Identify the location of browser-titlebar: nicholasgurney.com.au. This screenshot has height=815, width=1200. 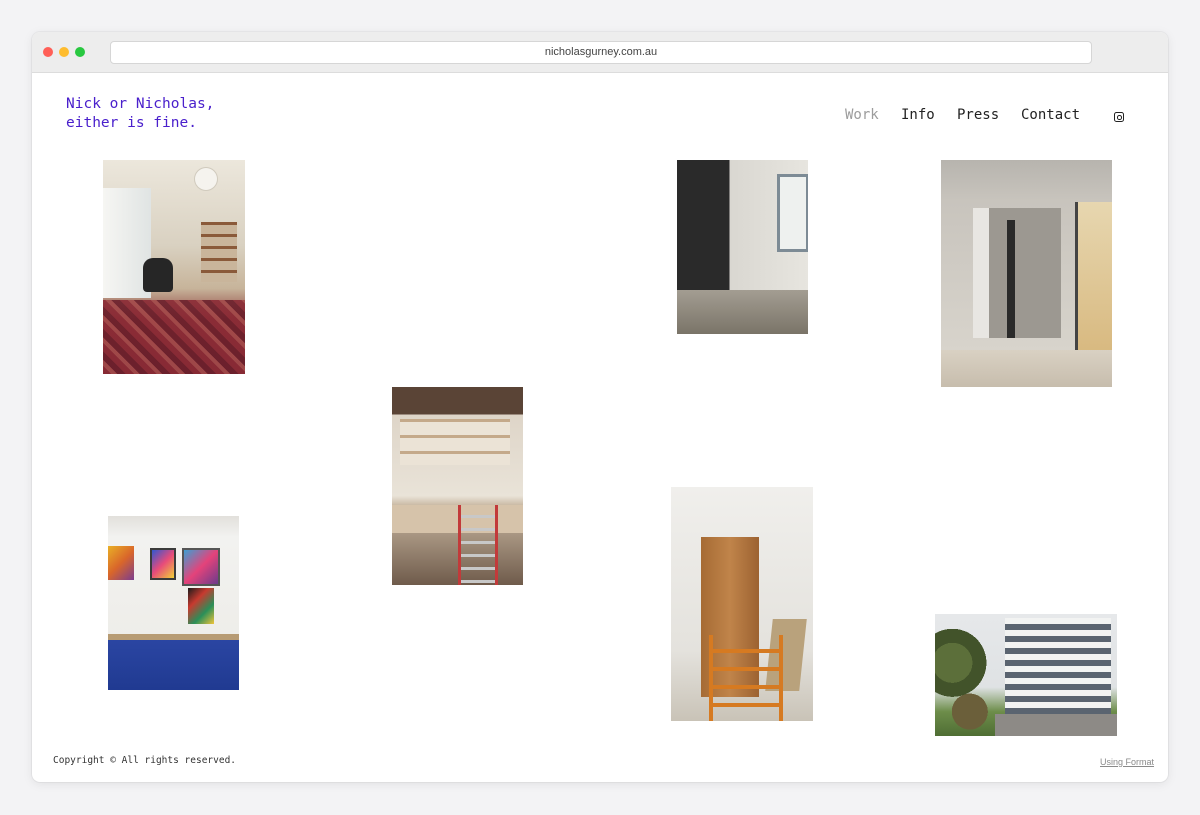
(600, 52).